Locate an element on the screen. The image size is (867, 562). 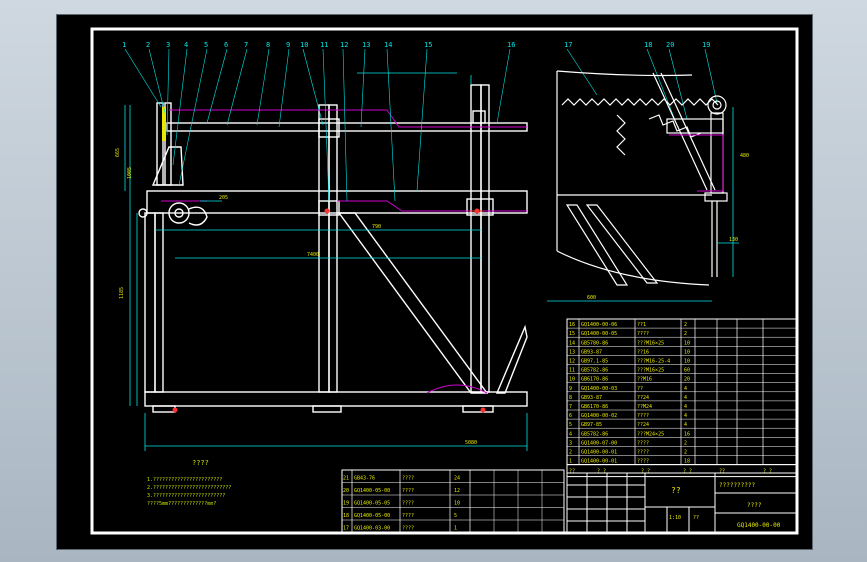
balloon-number: 13 is located at coordinates (366, 45).